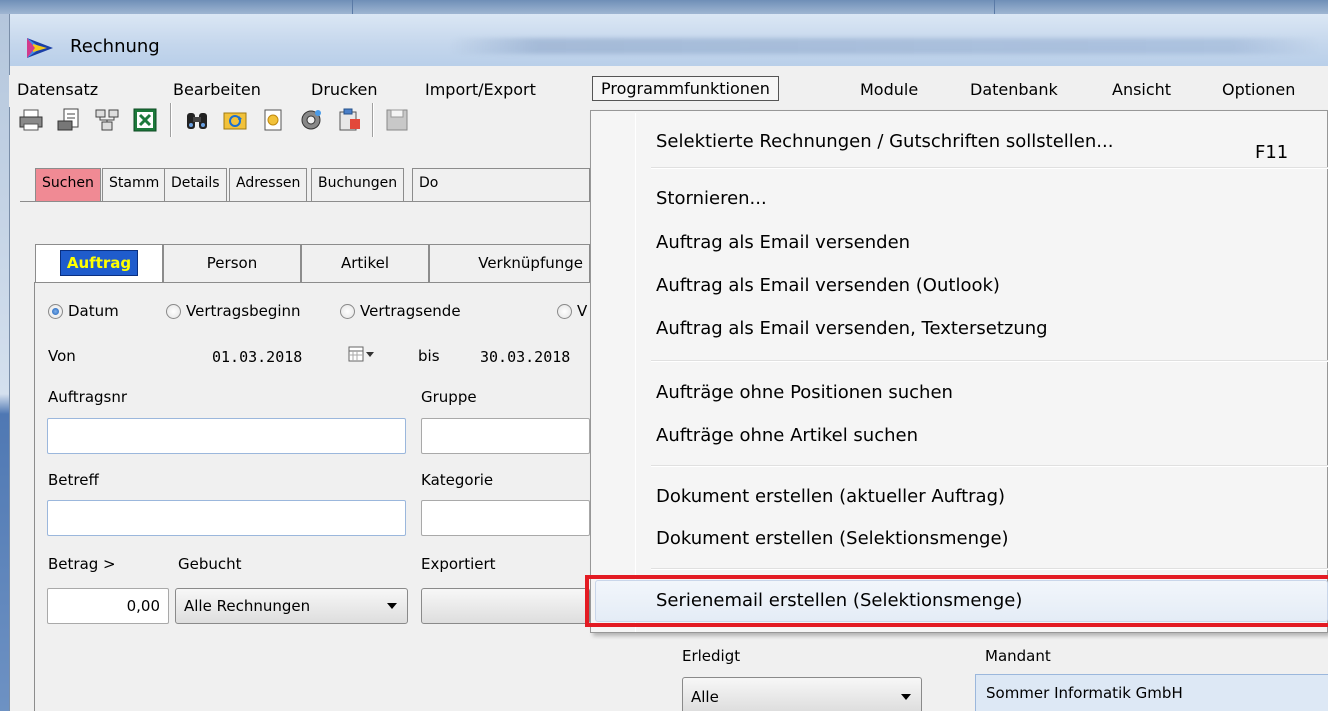 Image resolution: width=1328 pixels, height=711 pixels. I want to click on kategorie-label: Kategorie, so click(457, 480).